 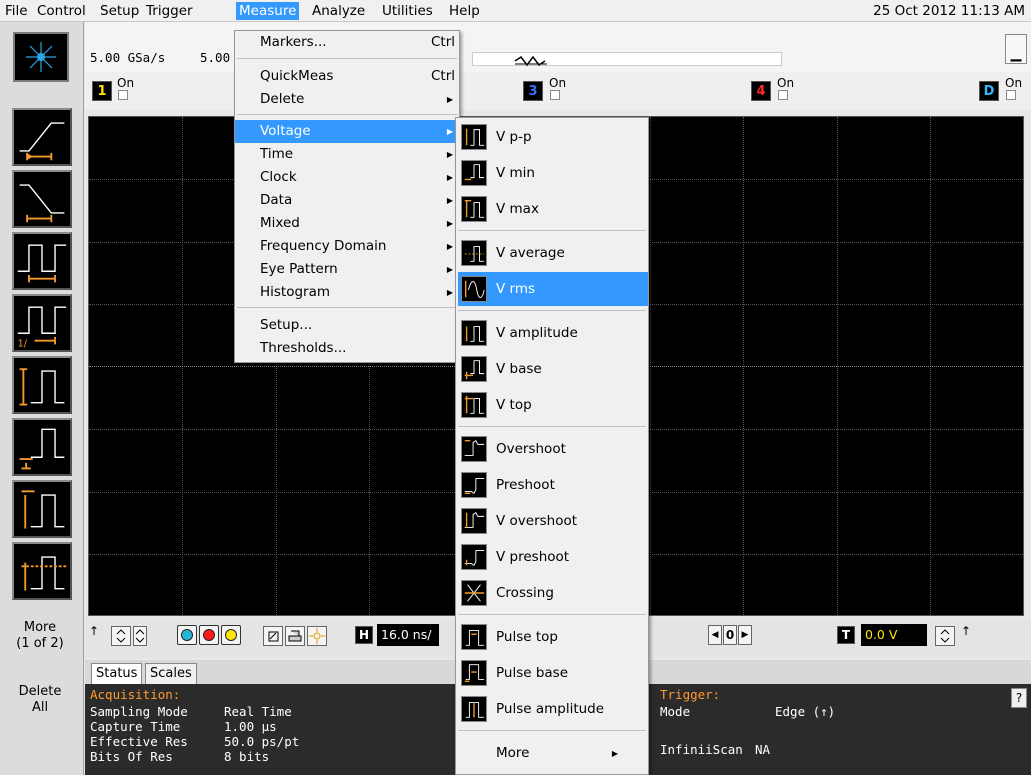 What do you see at coordinates (533, 91) in the screenshot?
I see `channel-3-button: 3` at bounding box center [533, 91].